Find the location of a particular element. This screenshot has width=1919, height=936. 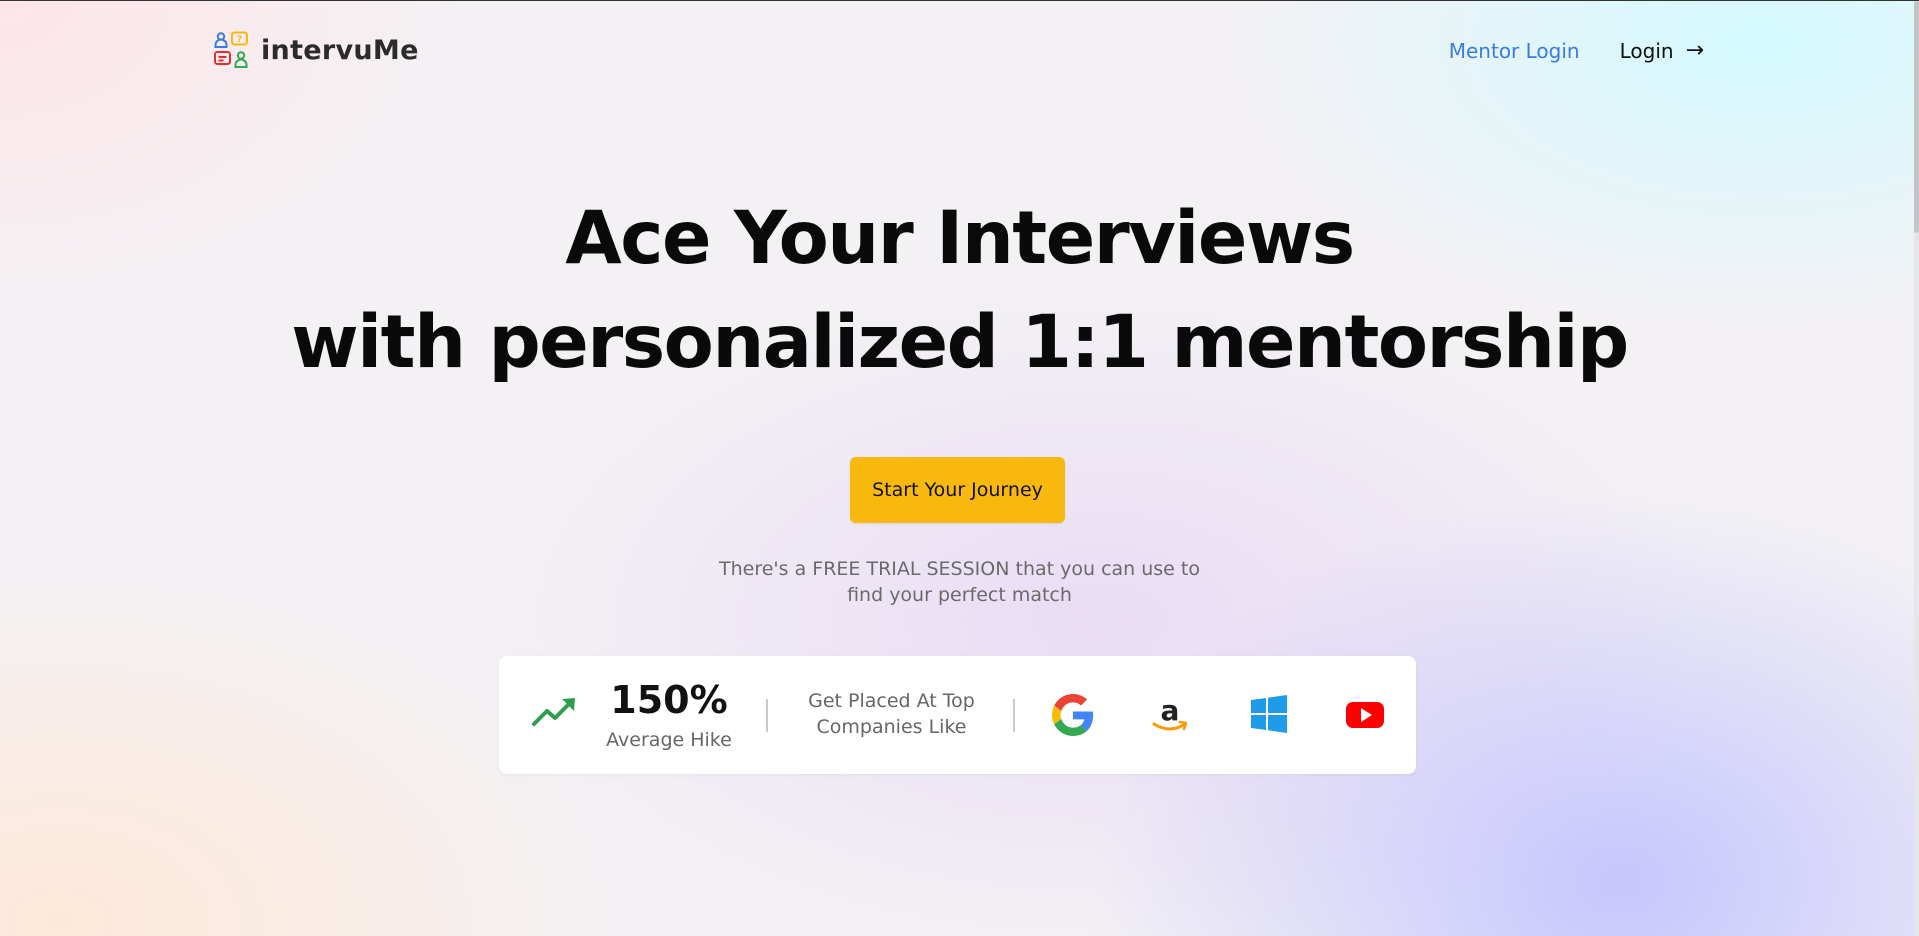

amazon-icon: a is located at coordinates (1170, 712).